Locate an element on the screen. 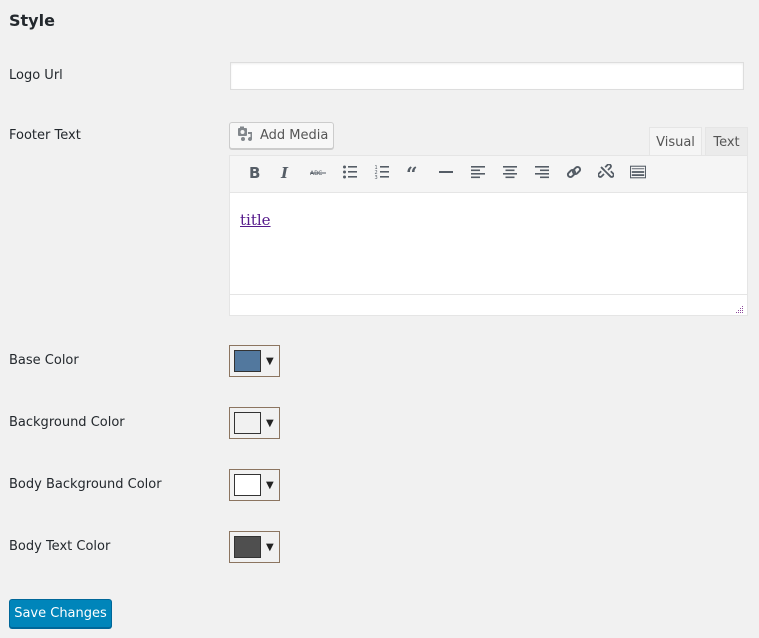 This screenshot has width=759, height=638. blockquote-icon: “ is located at coordinates (414, 174).